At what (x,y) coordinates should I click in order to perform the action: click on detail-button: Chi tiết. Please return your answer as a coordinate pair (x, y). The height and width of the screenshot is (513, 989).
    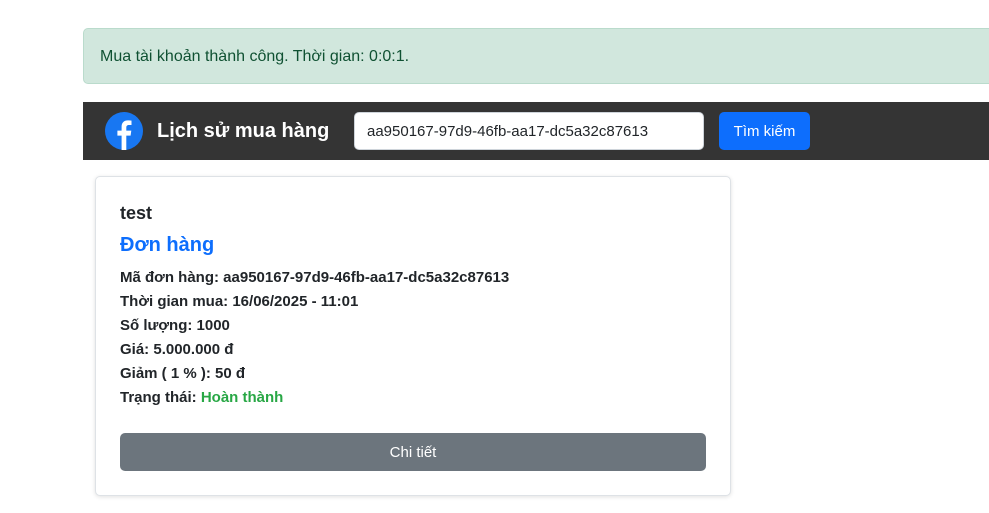
    Looking at the image, I should click on (413, 452).